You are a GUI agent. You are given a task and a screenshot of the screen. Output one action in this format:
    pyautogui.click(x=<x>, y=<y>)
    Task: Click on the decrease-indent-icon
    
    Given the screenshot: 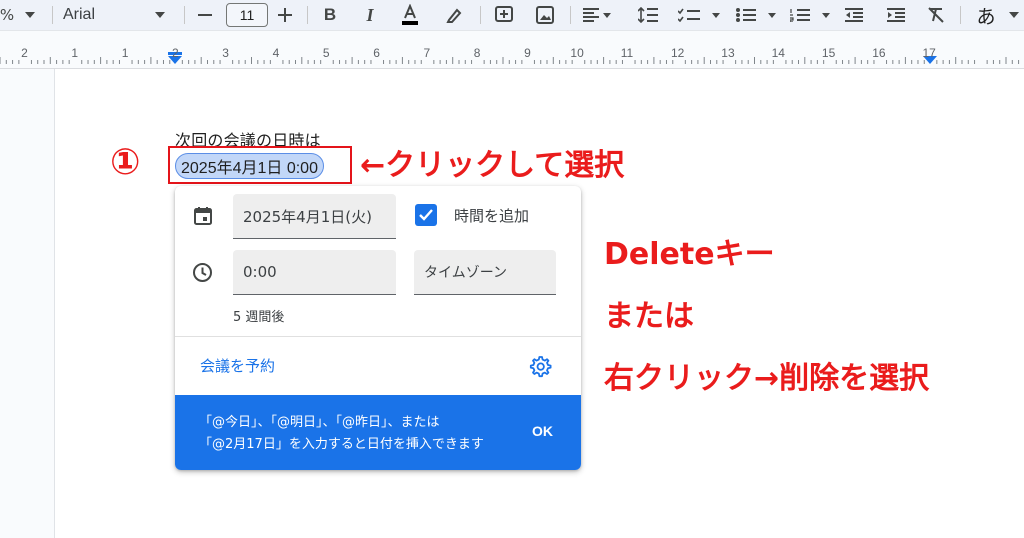 What is the action you would take?
    pyautogui.click(x=854, y=15)
    